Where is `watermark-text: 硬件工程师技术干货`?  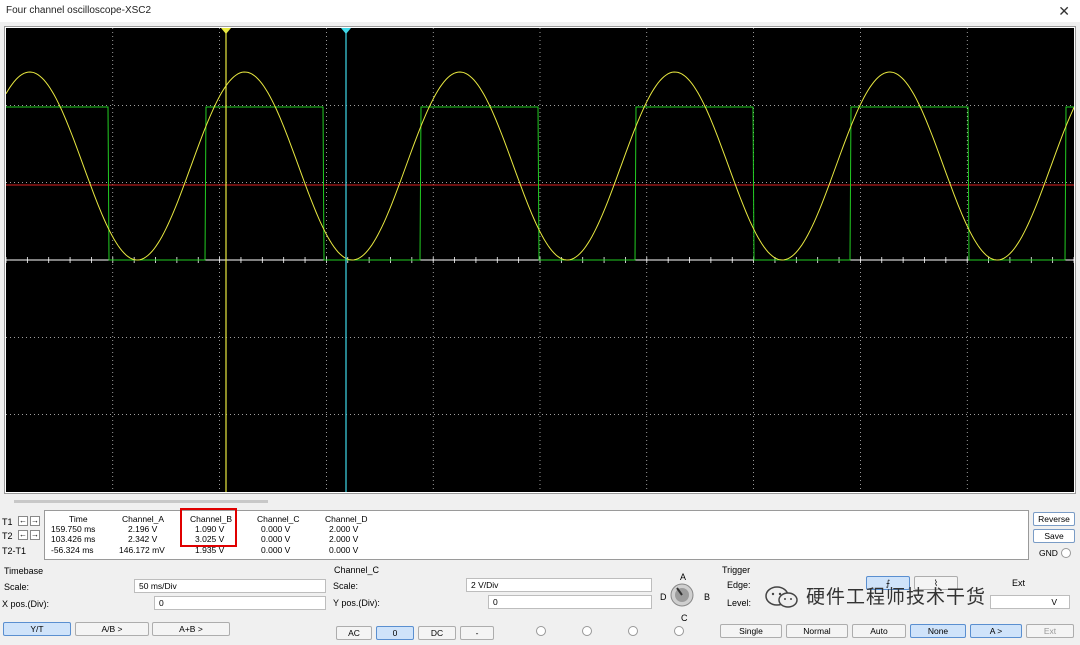
watermark-text: 硬件工程师技术干货 is located at coordinates (896, 597).